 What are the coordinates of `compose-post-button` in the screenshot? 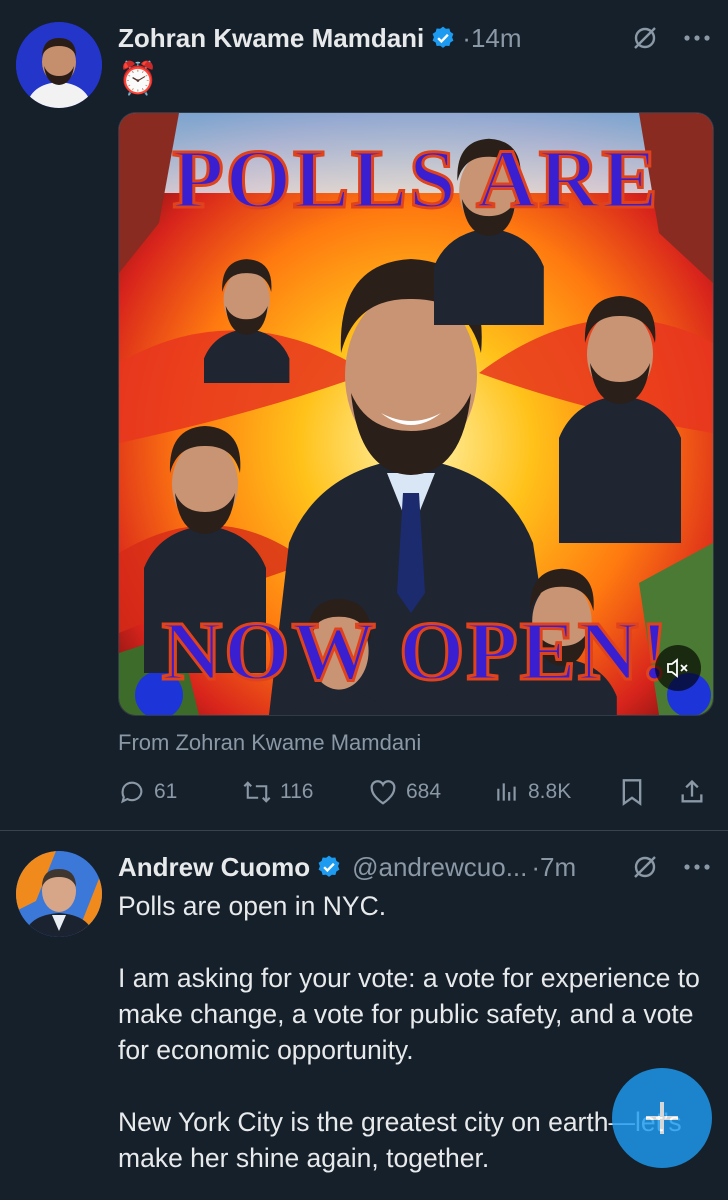 It's located at (662, 1118).